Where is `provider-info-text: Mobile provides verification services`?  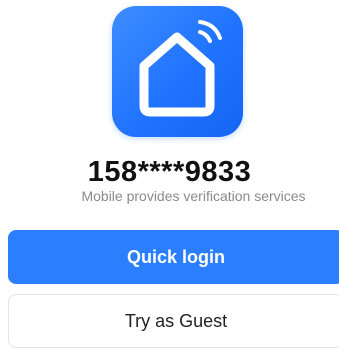 provider-info-text: Mobile provides verification services is located at coordinates (193, 196).